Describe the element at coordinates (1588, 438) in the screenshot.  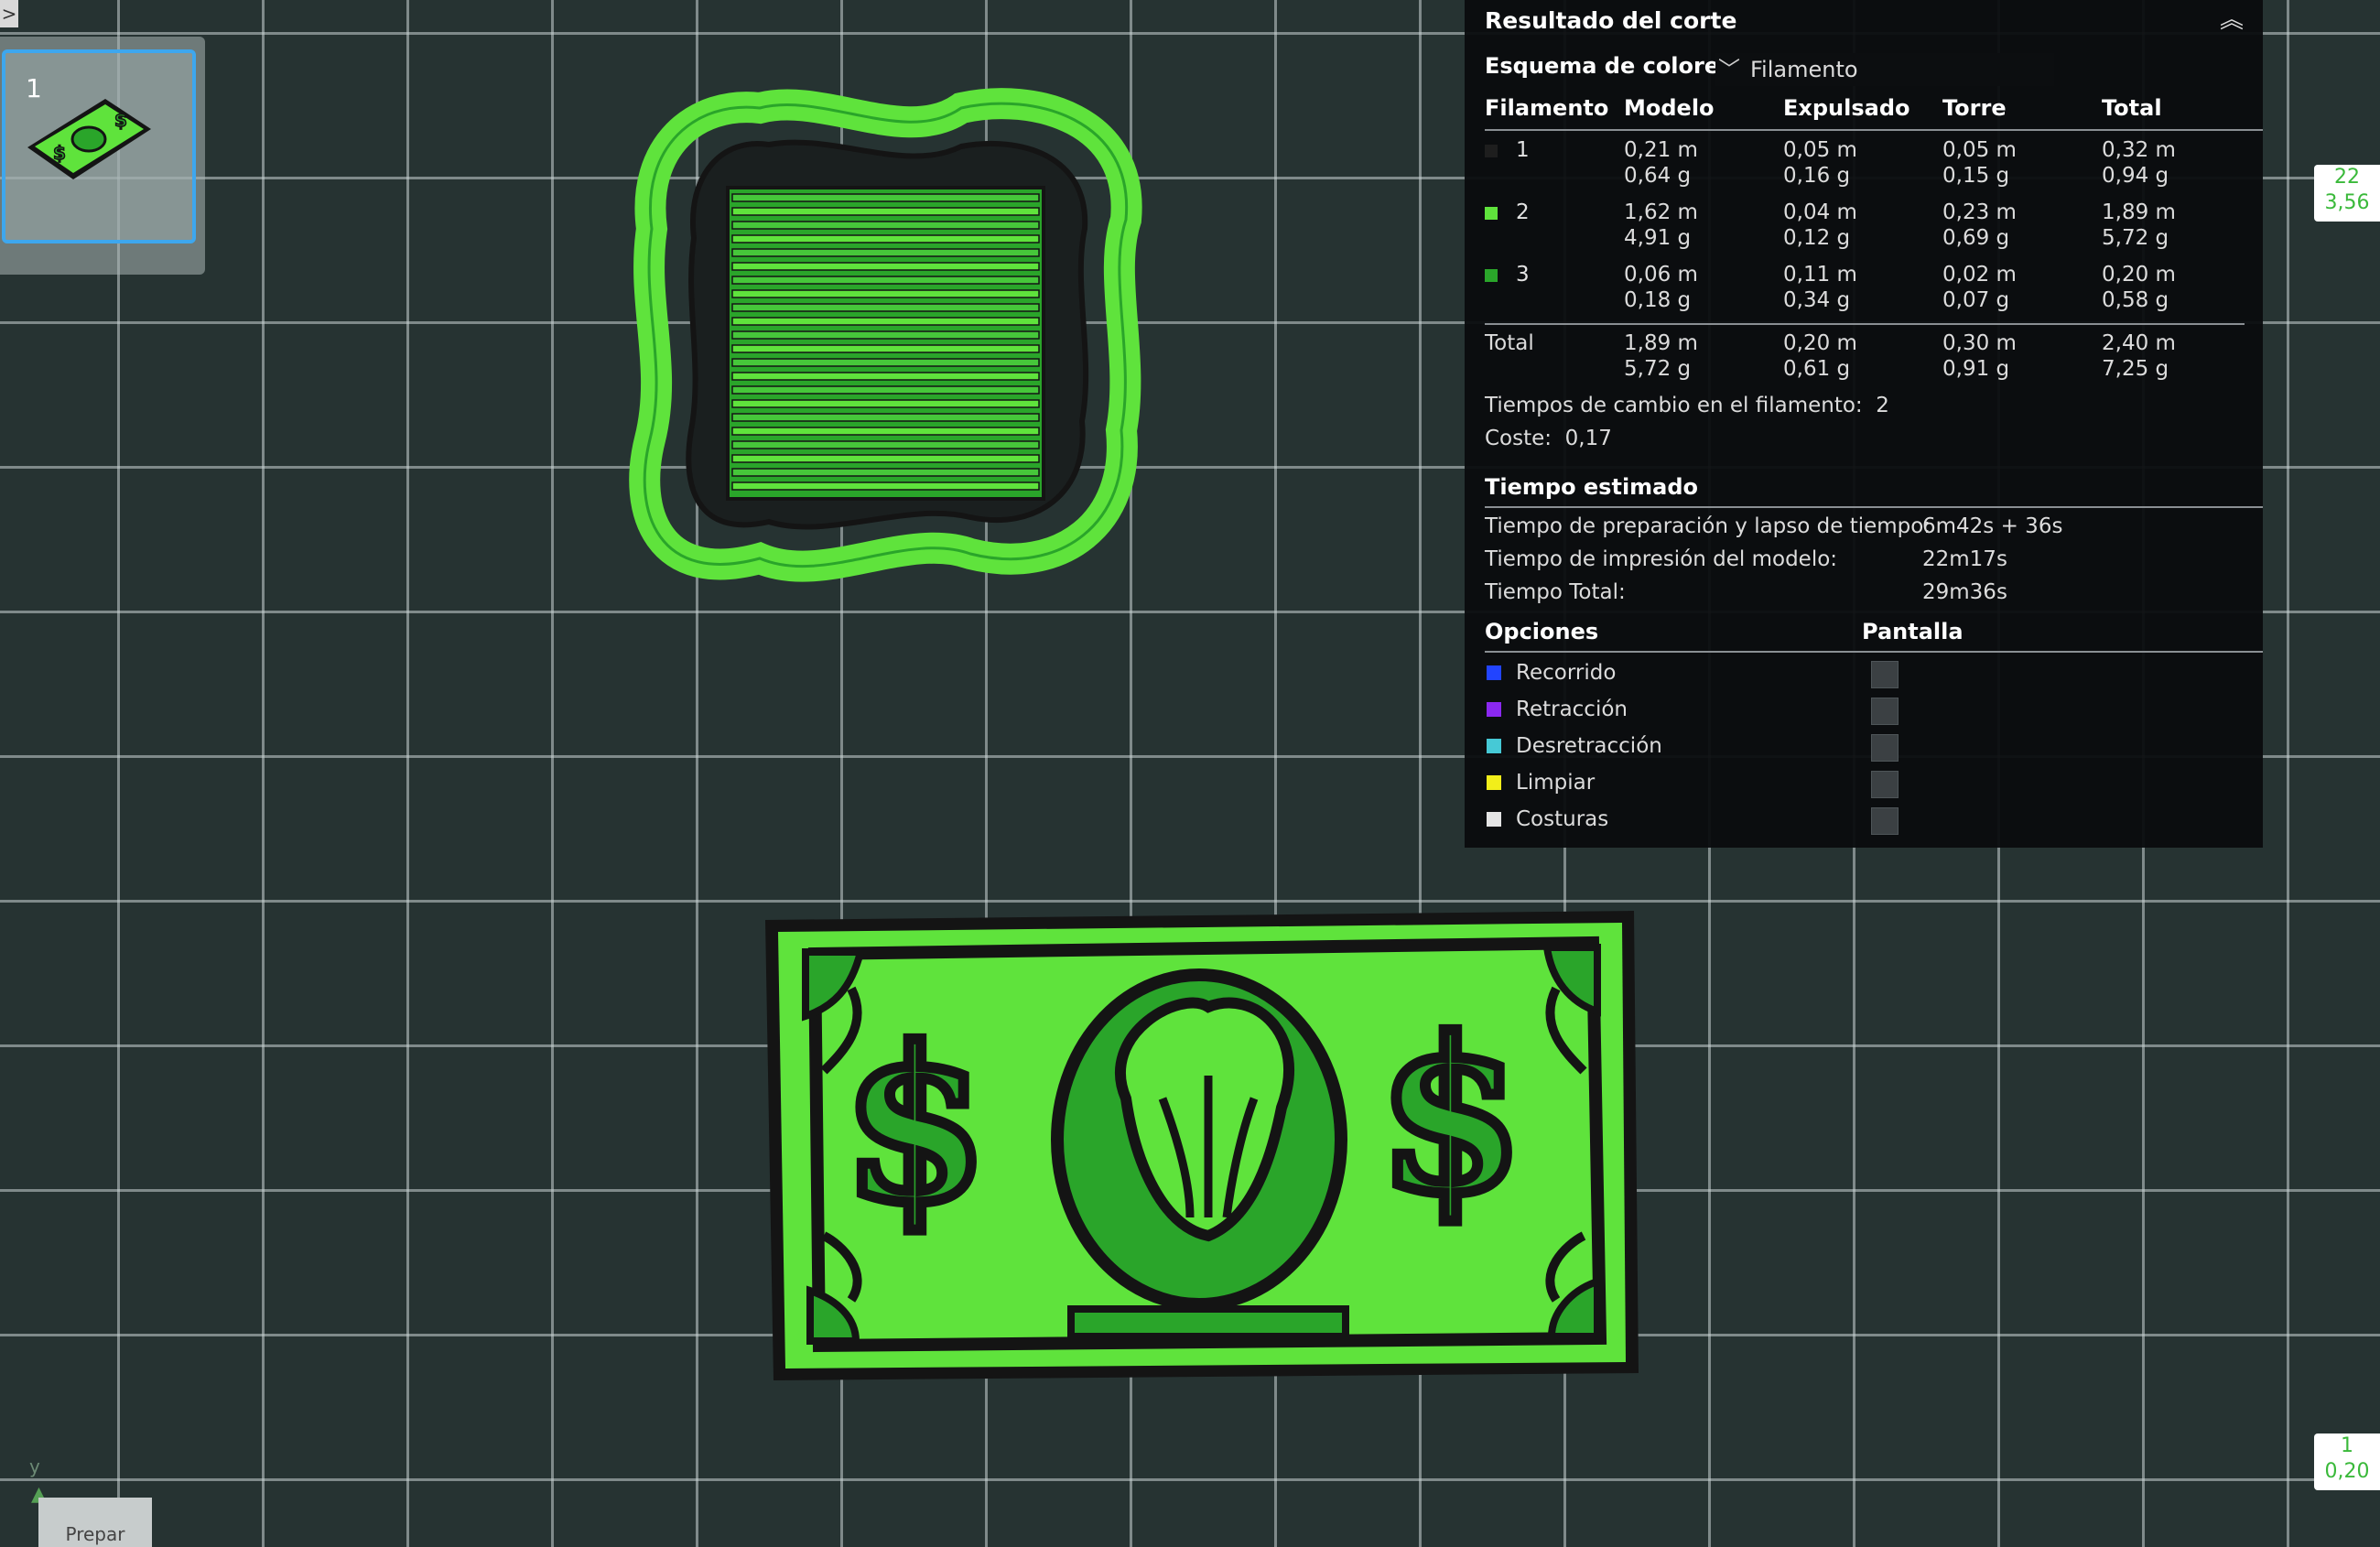
I see `cost-value: 0,17` at that location.